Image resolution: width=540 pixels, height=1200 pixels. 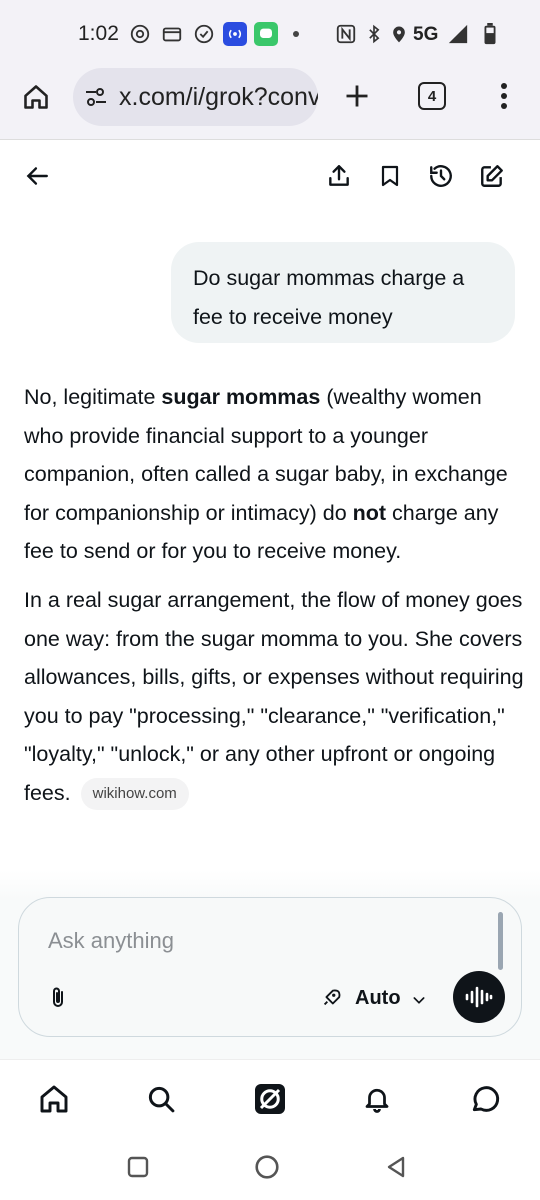 What do you see at coordinates (37, 176) in the screenshot?
I see `back-arrow-icon` at bounding box center [37, 176].